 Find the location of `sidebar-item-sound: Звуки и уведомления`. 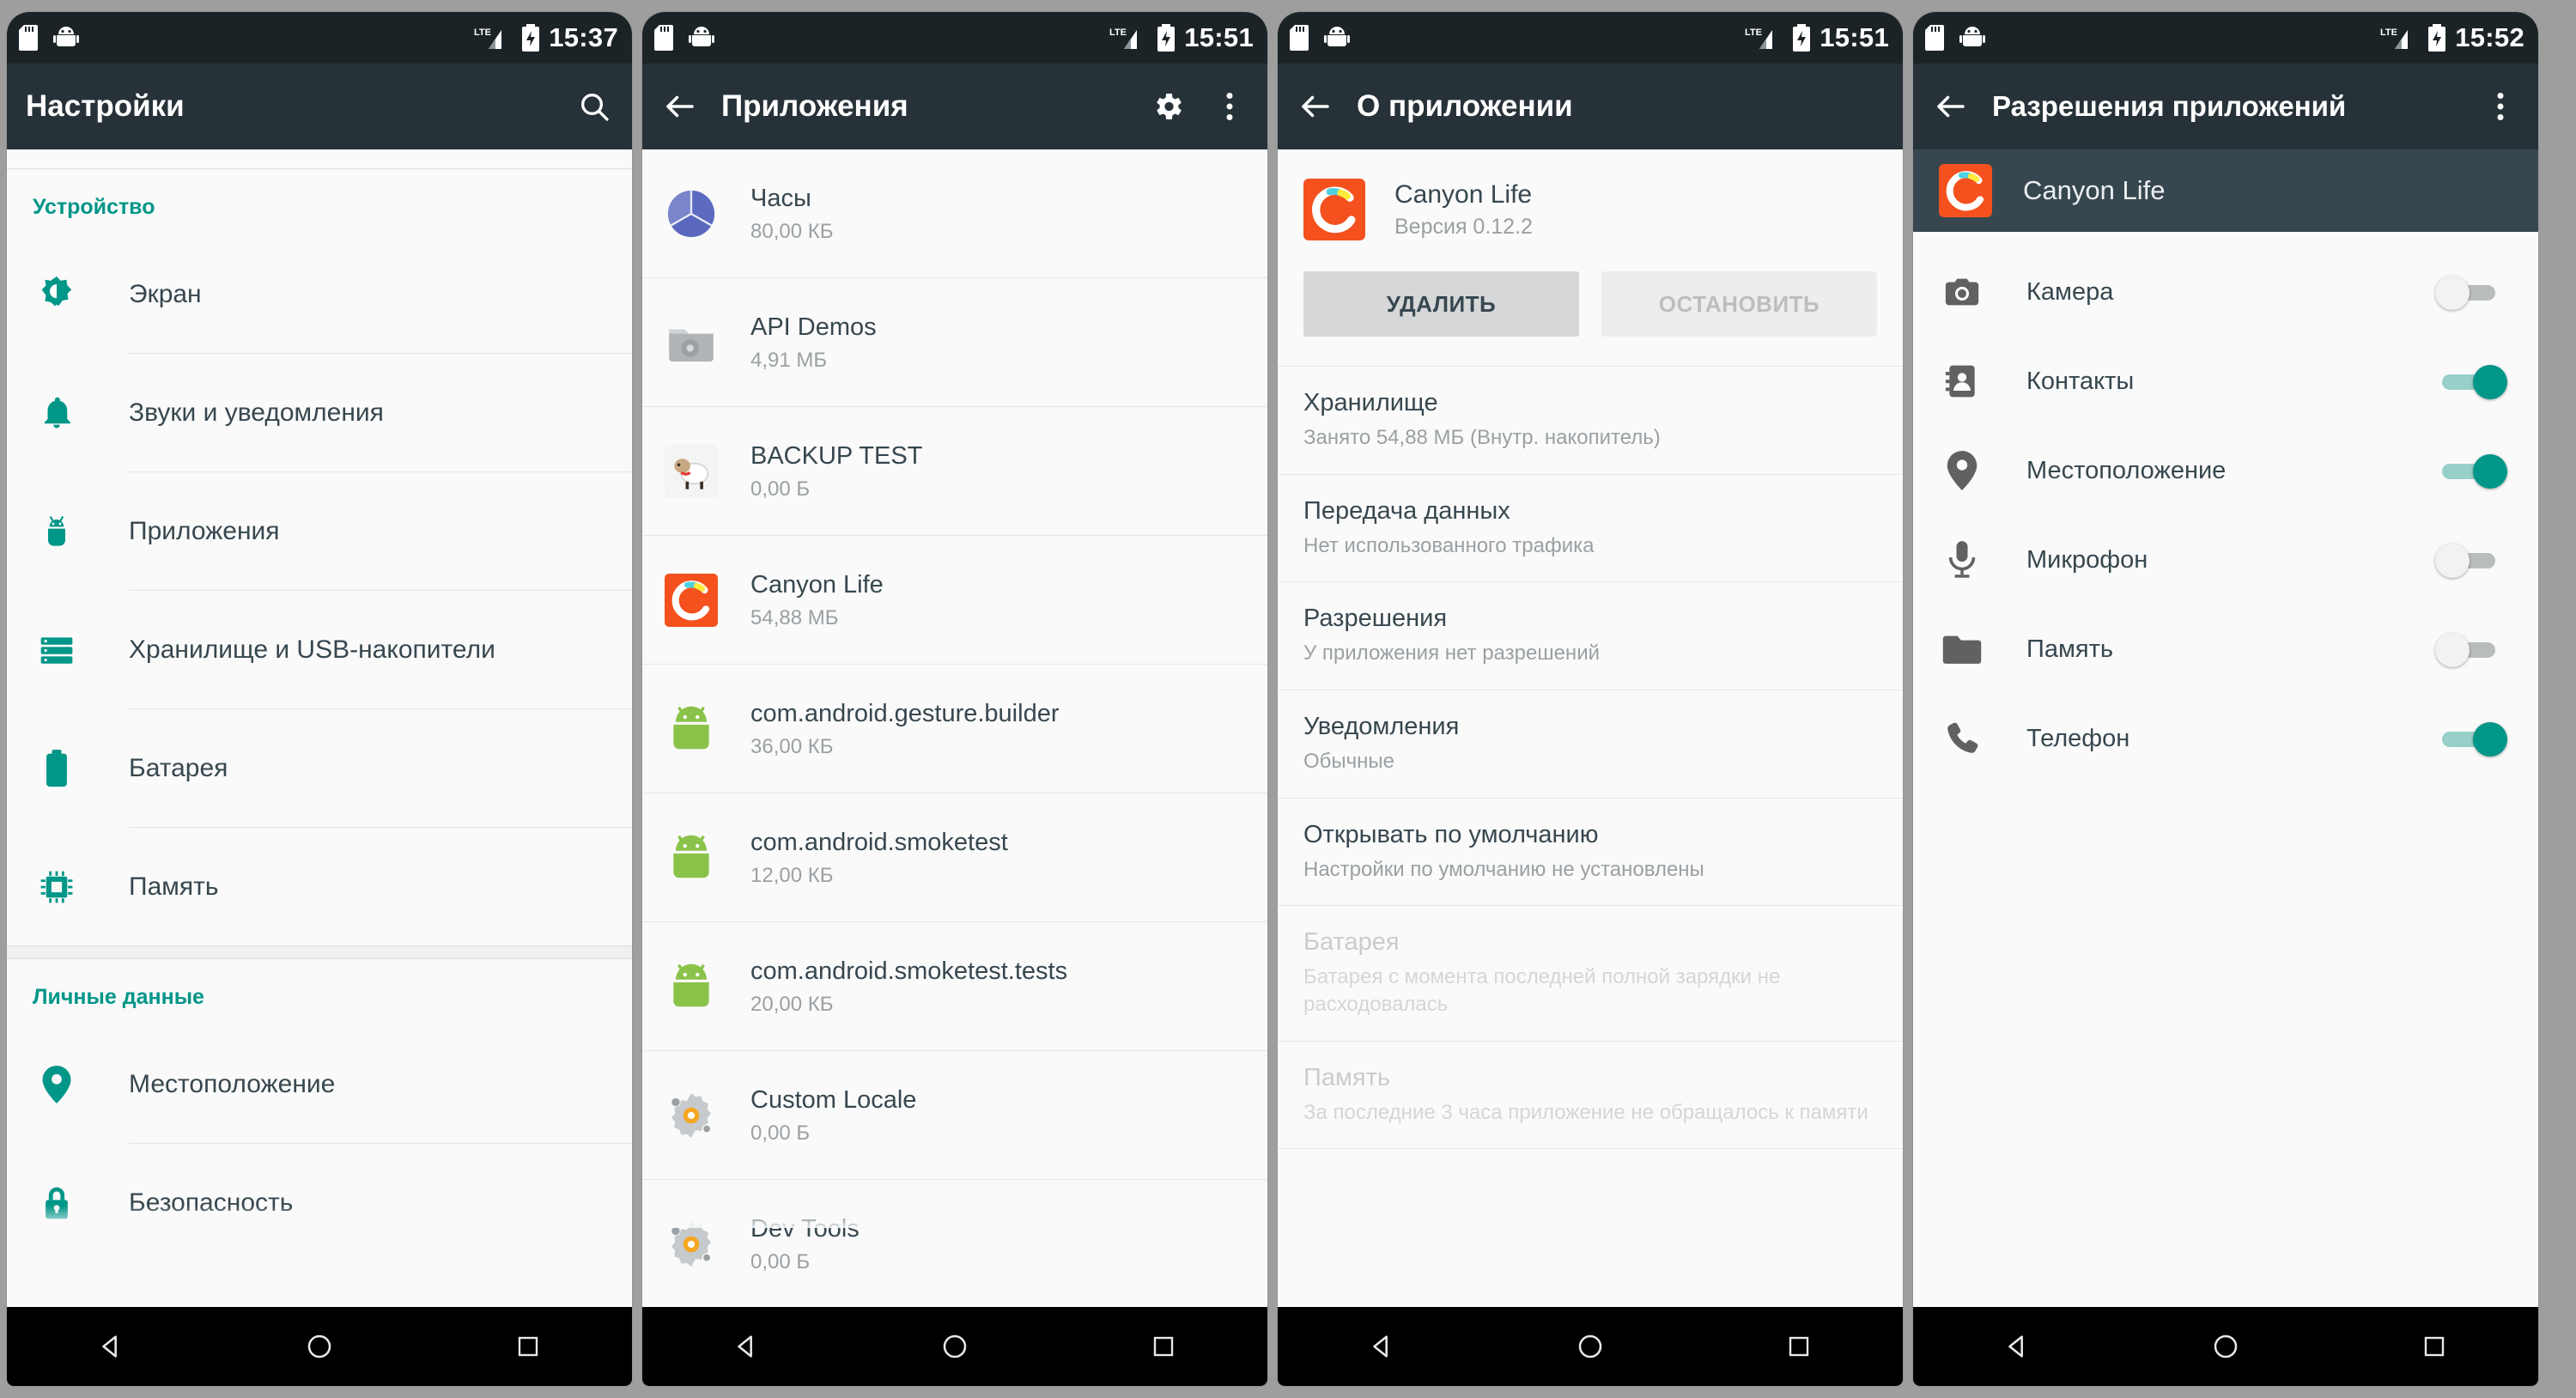

sidebar-item-sound: Звуки и уведомления is located at coordinates (319, 412).